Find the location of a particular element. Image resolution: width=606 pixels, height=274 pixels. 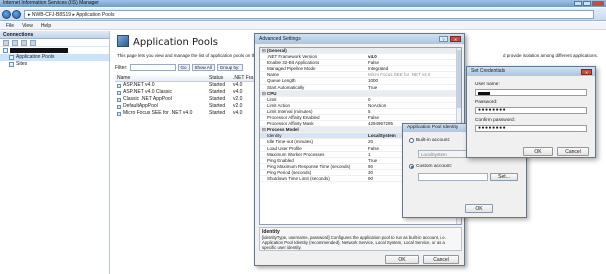

category-label: (General) is located at coordinates (313, 50).